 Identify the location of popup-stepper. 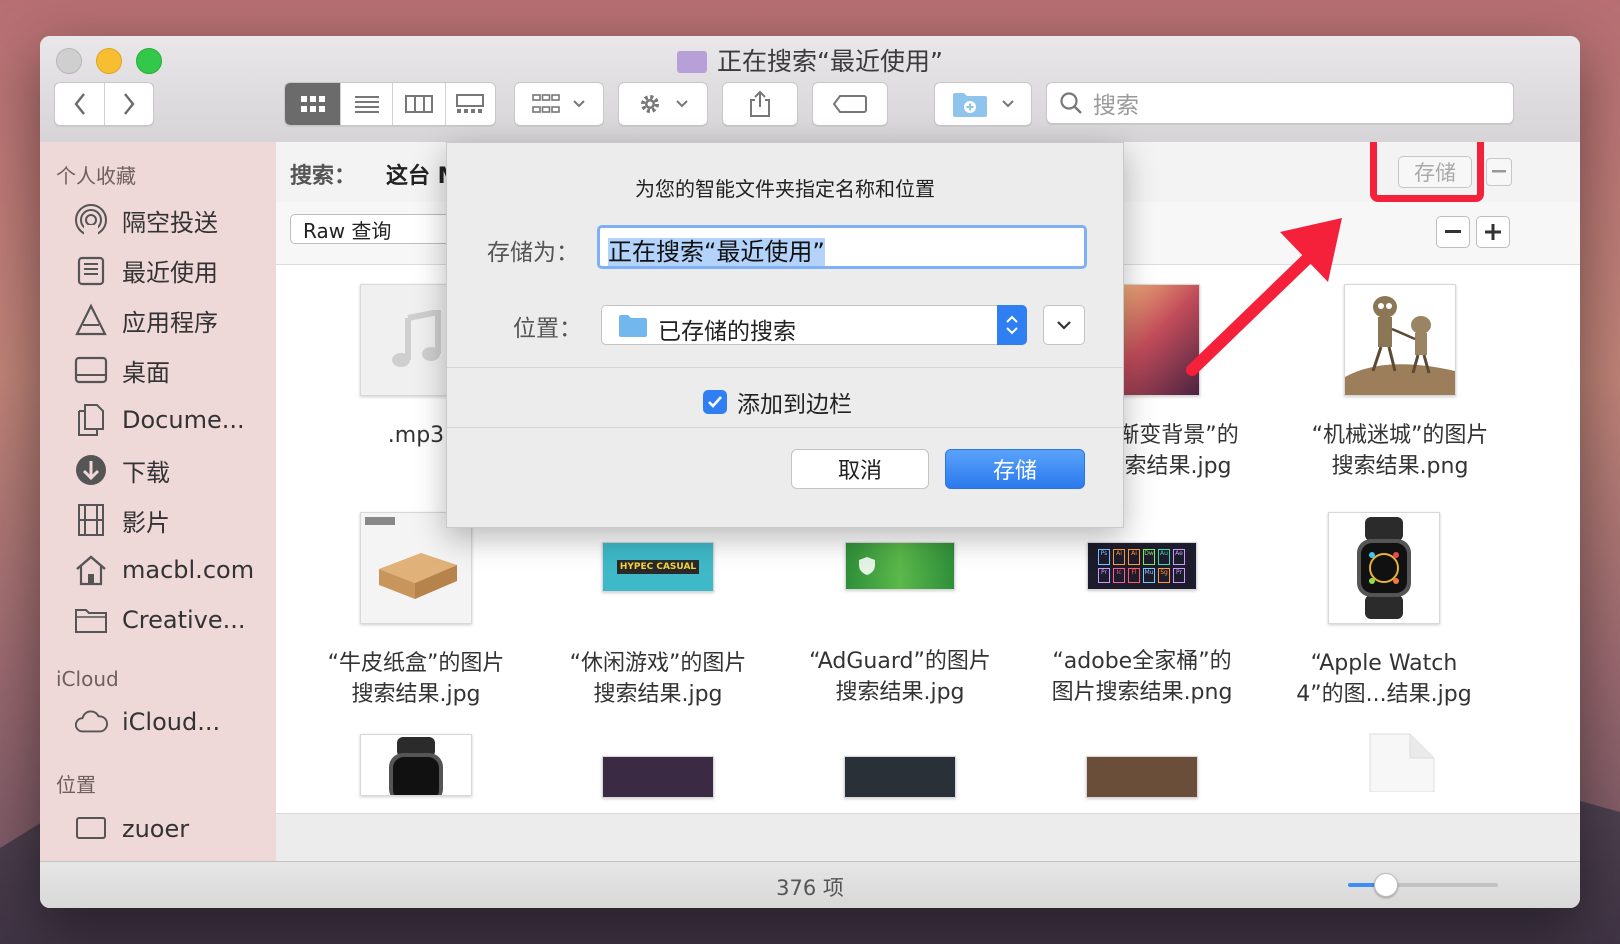
(1012, 325).